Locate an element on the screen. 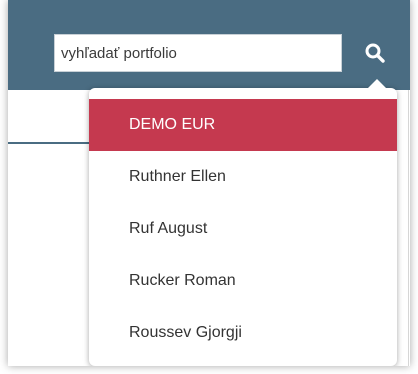  dropdown-item-demo-eur: DEMO EUR is located at coordinates (243, 125).